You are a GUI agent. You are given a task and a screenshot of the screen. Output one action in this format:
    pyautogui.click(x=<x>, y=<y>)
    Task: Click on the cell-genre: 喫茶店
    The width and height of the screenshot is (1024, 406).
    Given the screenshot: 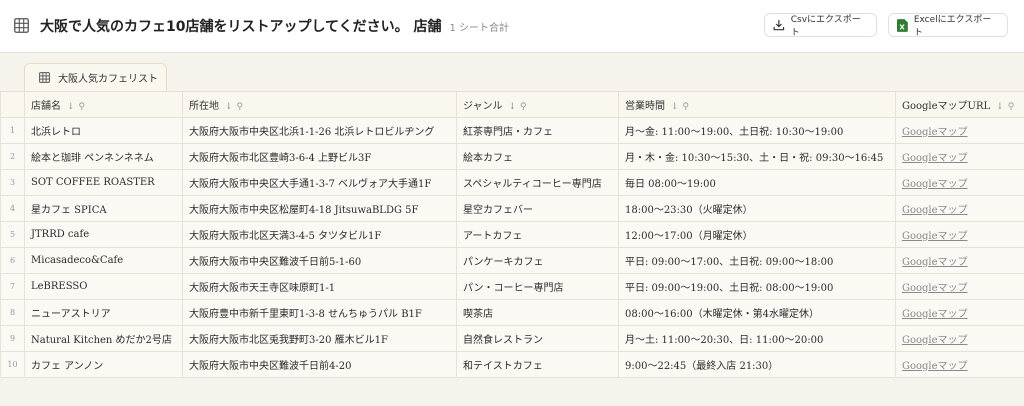 What is the action you would take?
    pyautogui.click(x=537, y=312)
    